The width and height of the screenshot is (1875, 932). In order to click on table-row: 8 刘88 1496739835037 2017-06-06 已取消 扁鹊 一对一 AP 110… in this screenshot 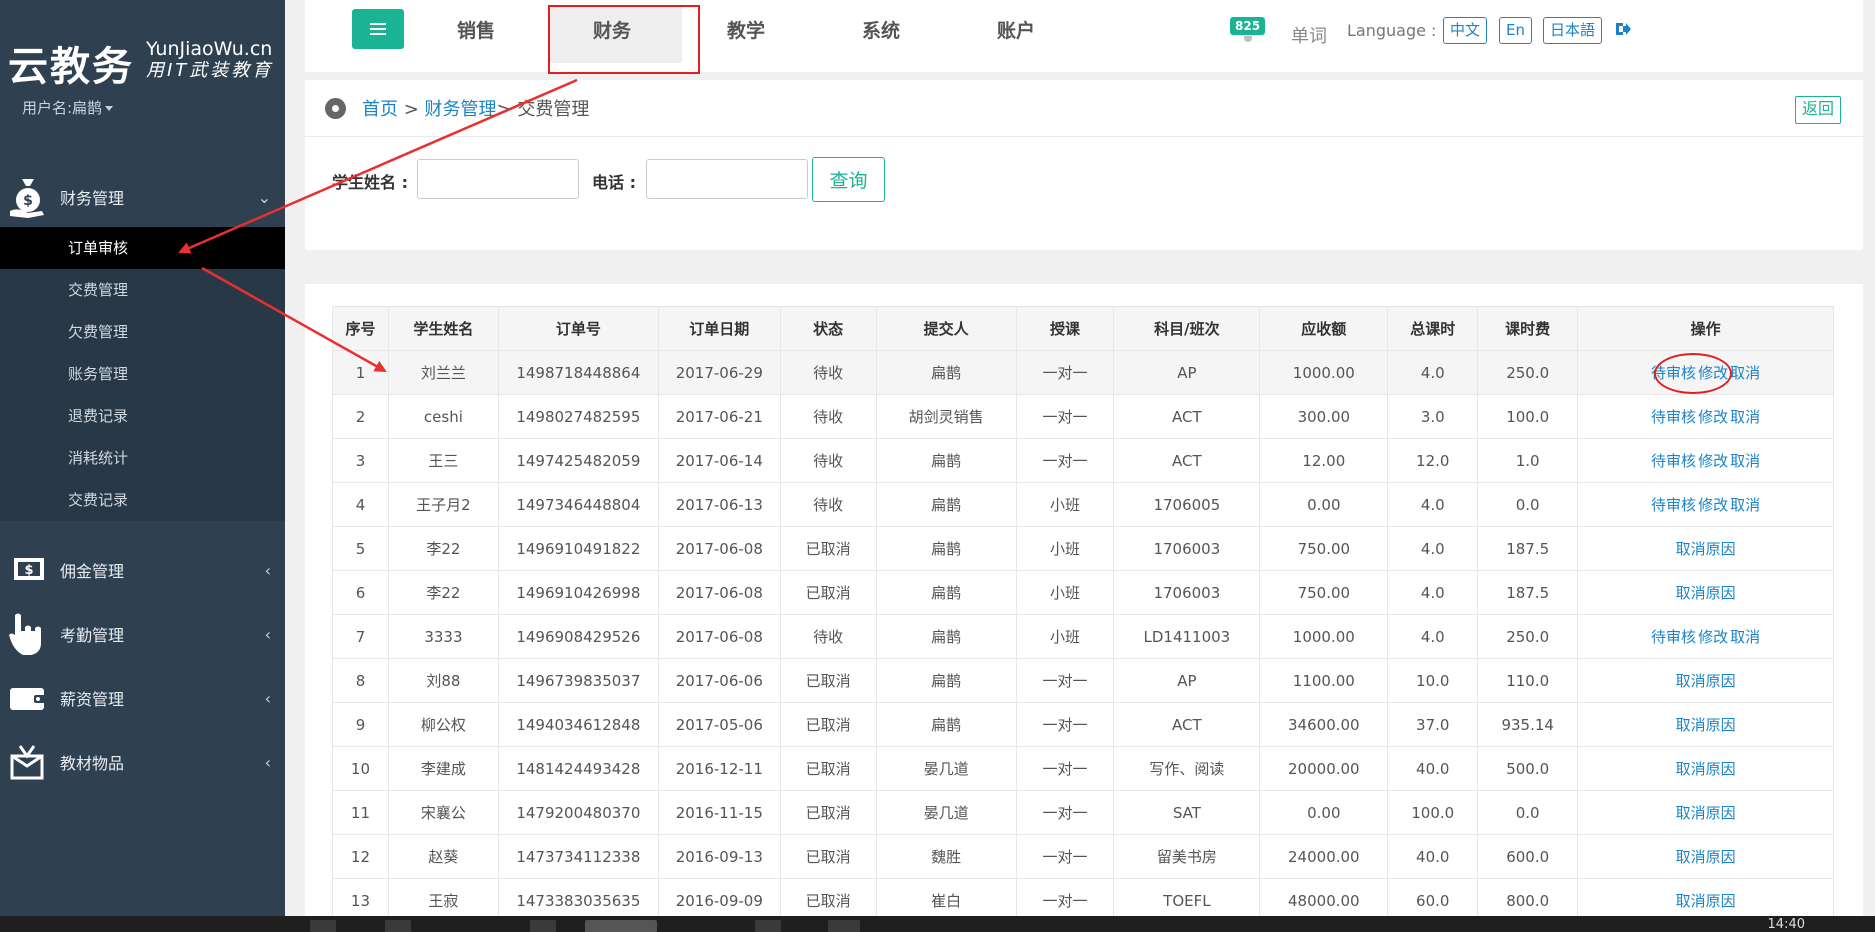, I will do `click(1083, 680)`.